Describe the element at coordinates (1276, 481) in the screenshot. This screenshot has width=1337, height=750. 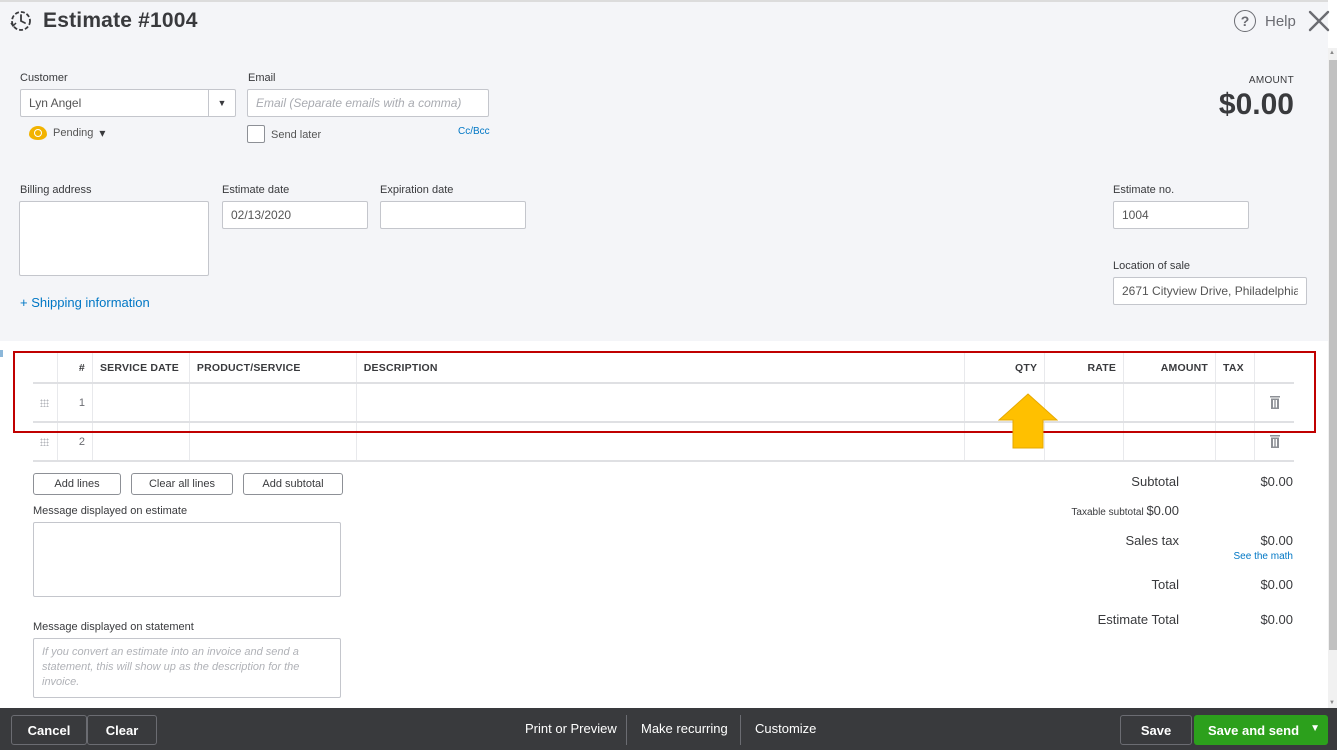
I see `subtotal-value: $0.00` at that location.